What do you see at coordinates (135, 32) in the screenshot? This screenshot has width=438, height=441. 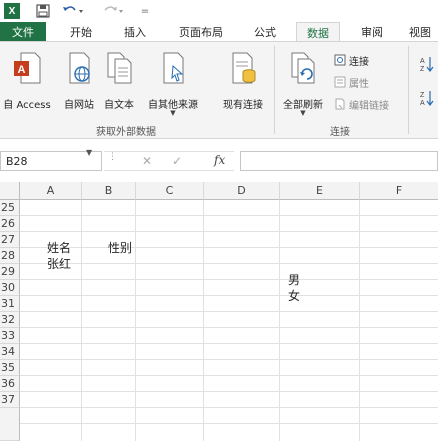 I see `tab-insert: 插入` at bounding box center [135, 32].